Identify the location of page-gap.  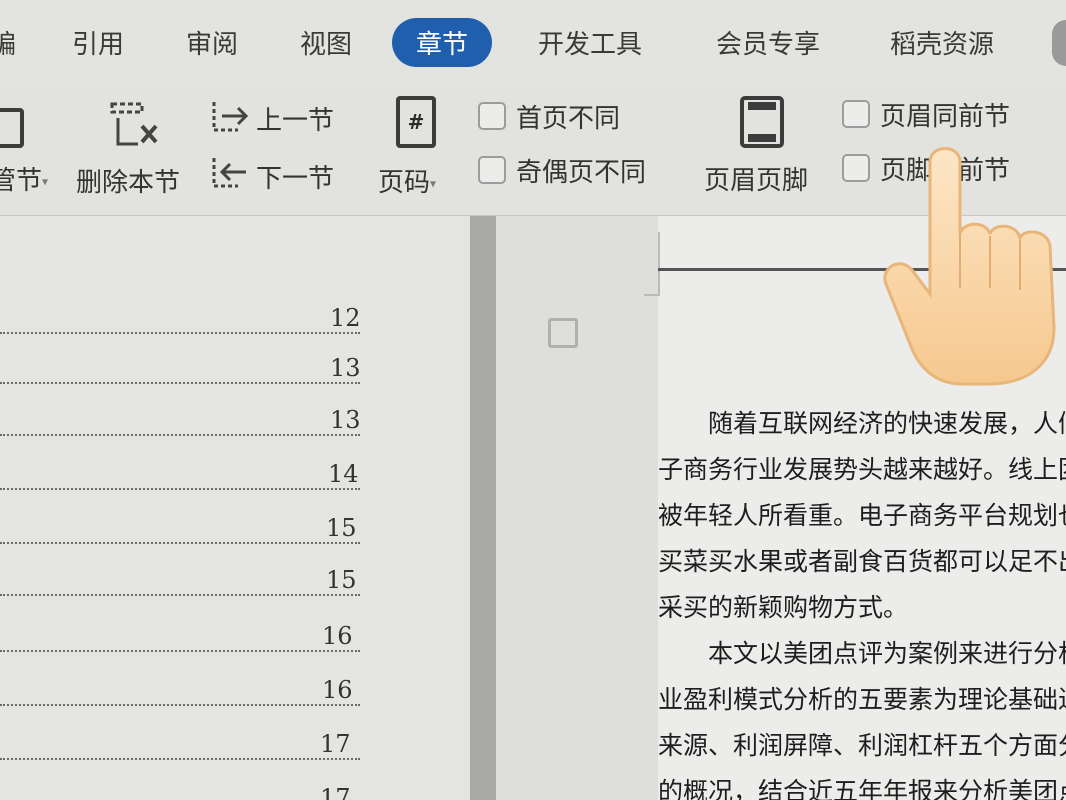
(577, 508).